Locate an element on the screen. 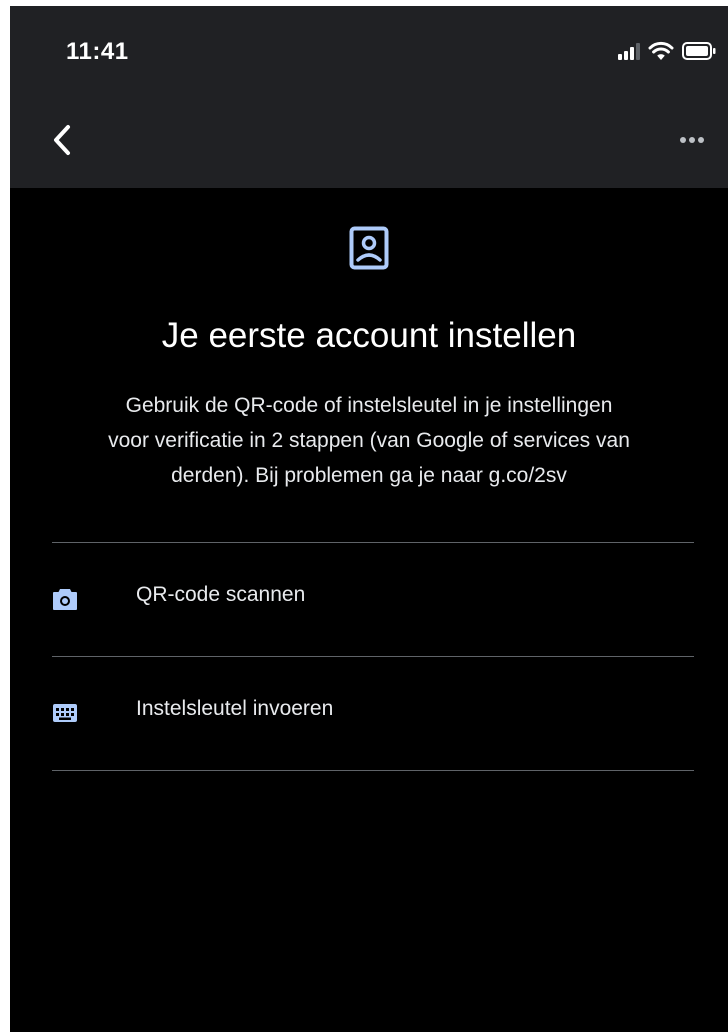  enter-setup-key-label: Instelsleutel invoeren is located at coordinates (235, 708).